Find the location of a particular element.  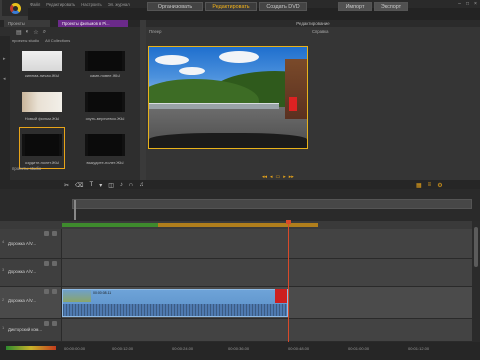

navigator-strip is located at coordinates (272, 204).